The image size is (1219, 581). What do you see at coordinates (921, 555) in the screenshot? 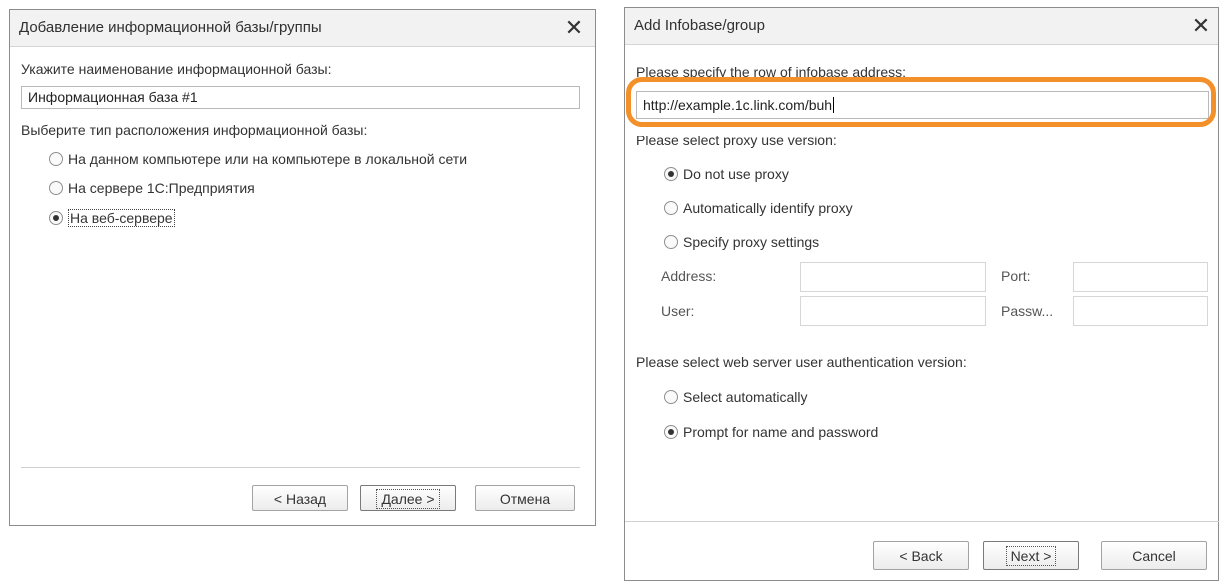
I see `back-button: < Back` at bounding box center [921, 555].